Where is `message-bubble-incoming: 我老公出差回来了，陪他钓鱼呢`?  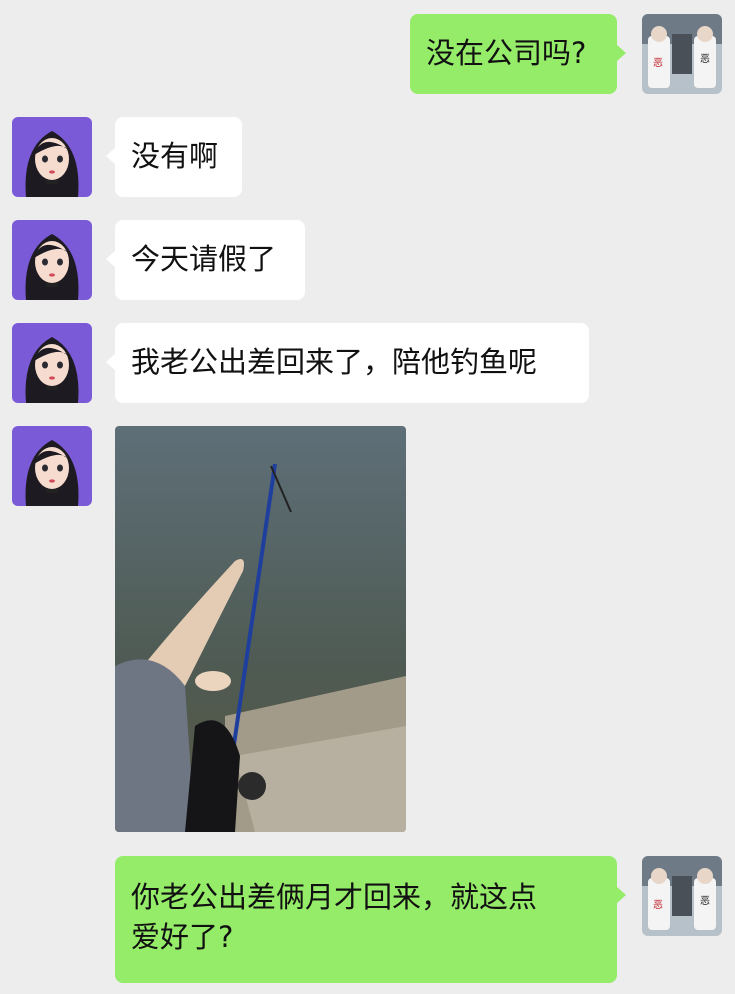
message-bubble-incoming: 我老公出差回来了，陪他钓鱼呢 is located at coordinates (347, 363).